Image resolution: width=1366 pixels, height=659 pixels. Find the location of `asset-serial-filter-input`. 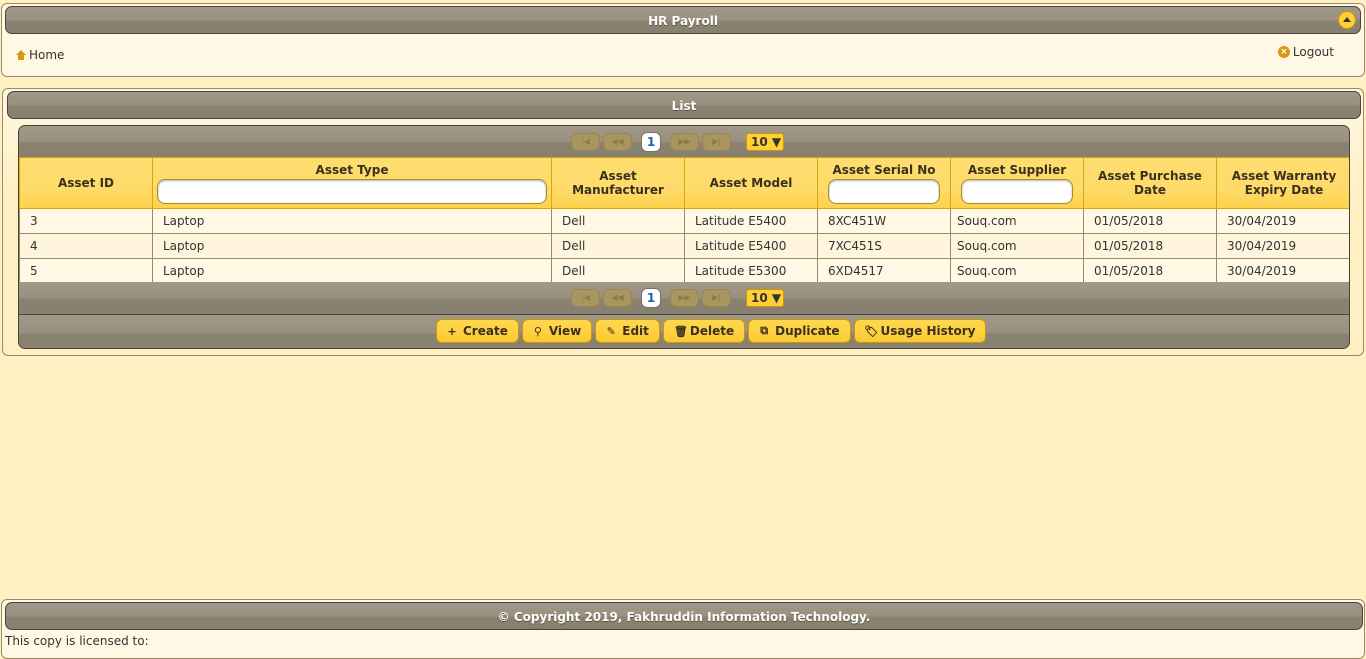

asset-serial-filter-input is located at coordinates (884, 191).